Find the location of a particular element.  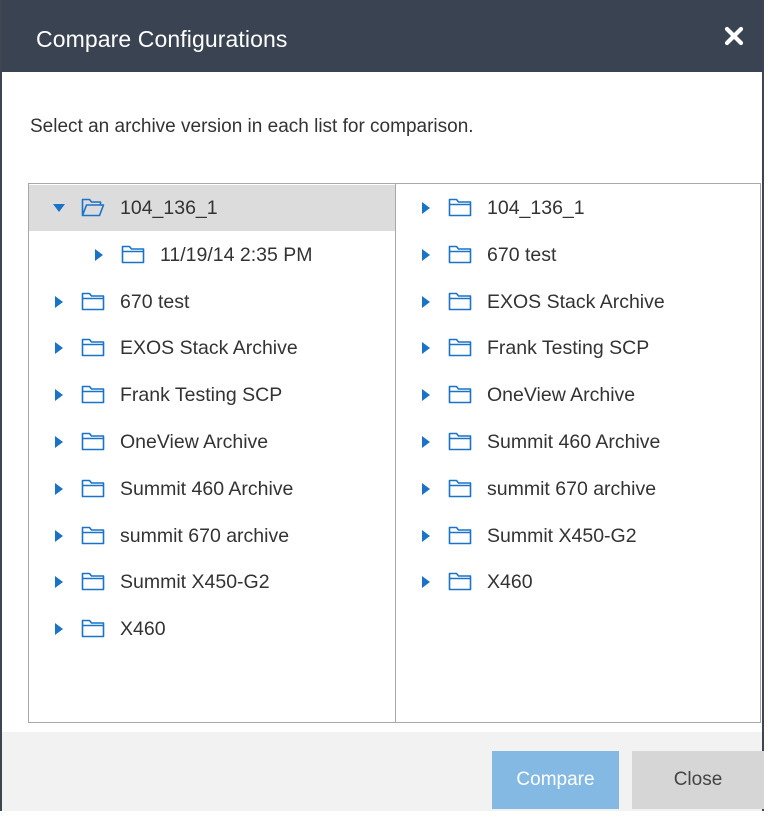

chevron-down-icon is located at coordinates (59, 208).